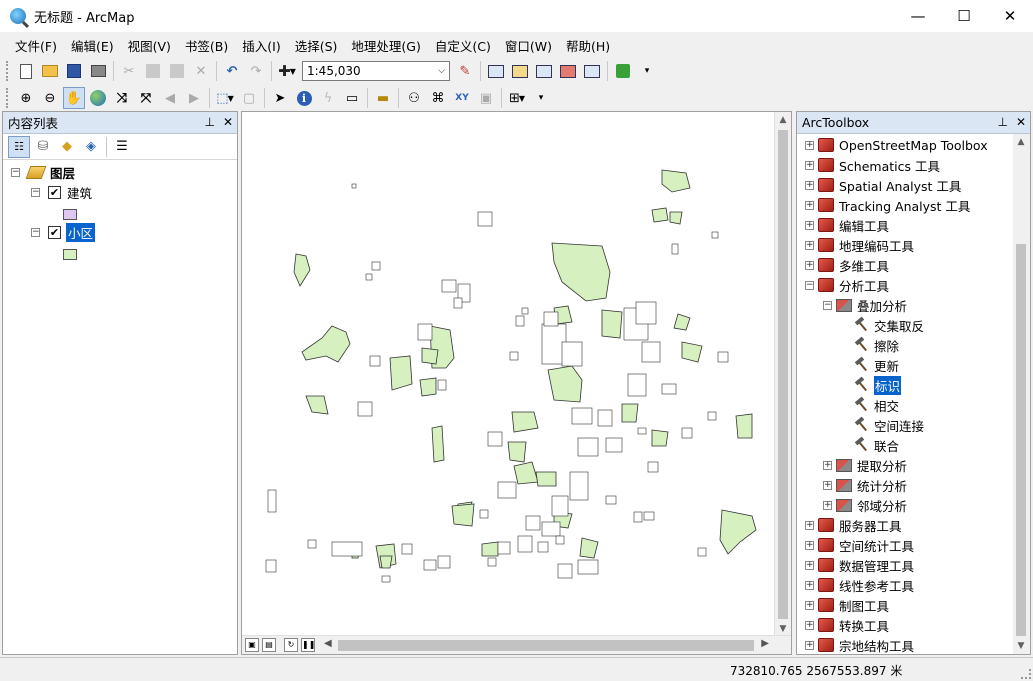 The height and width of the screenshot is (681, 1033). I want to click on vertical-scroll-thumb, so click(783, 374).